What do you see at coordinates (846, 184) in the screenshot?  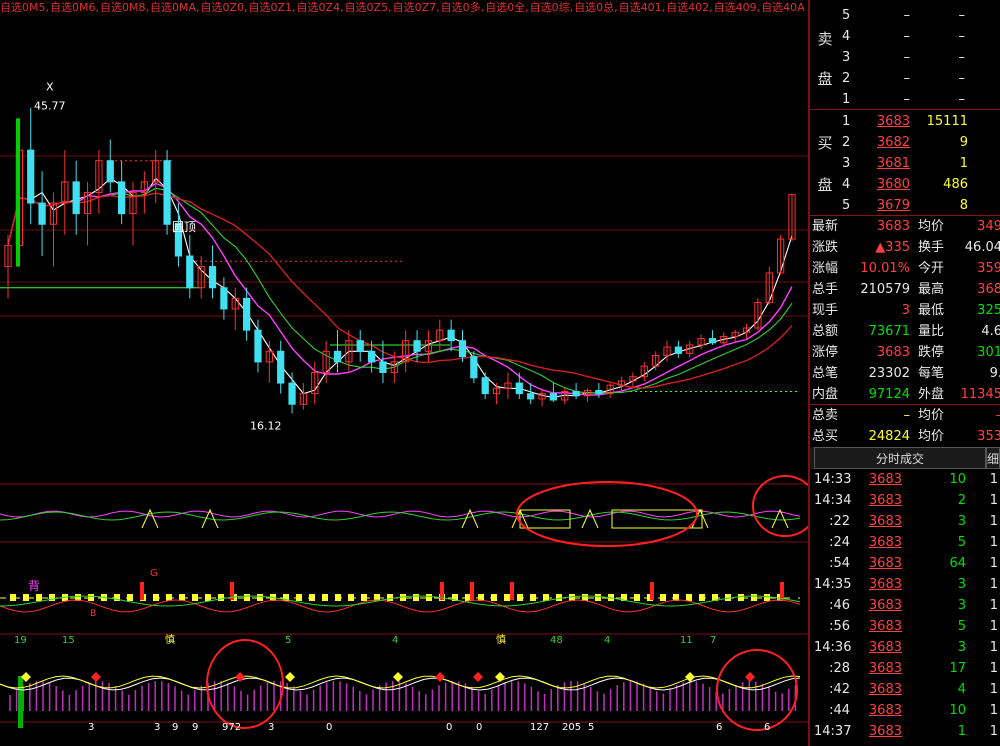 I see `bid-level: 4` at bounding box center [846, 184].